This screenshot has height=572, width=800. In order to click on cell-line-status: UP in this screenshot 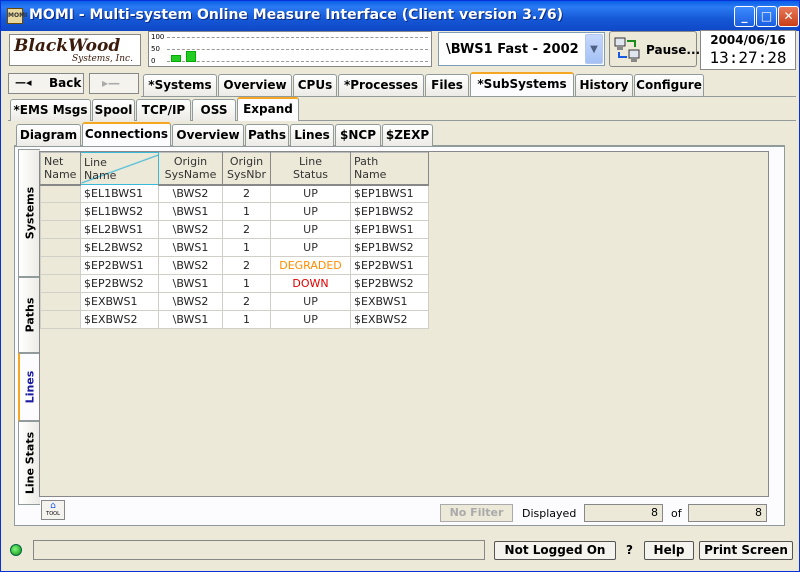, I will do `click(310, 301)`.